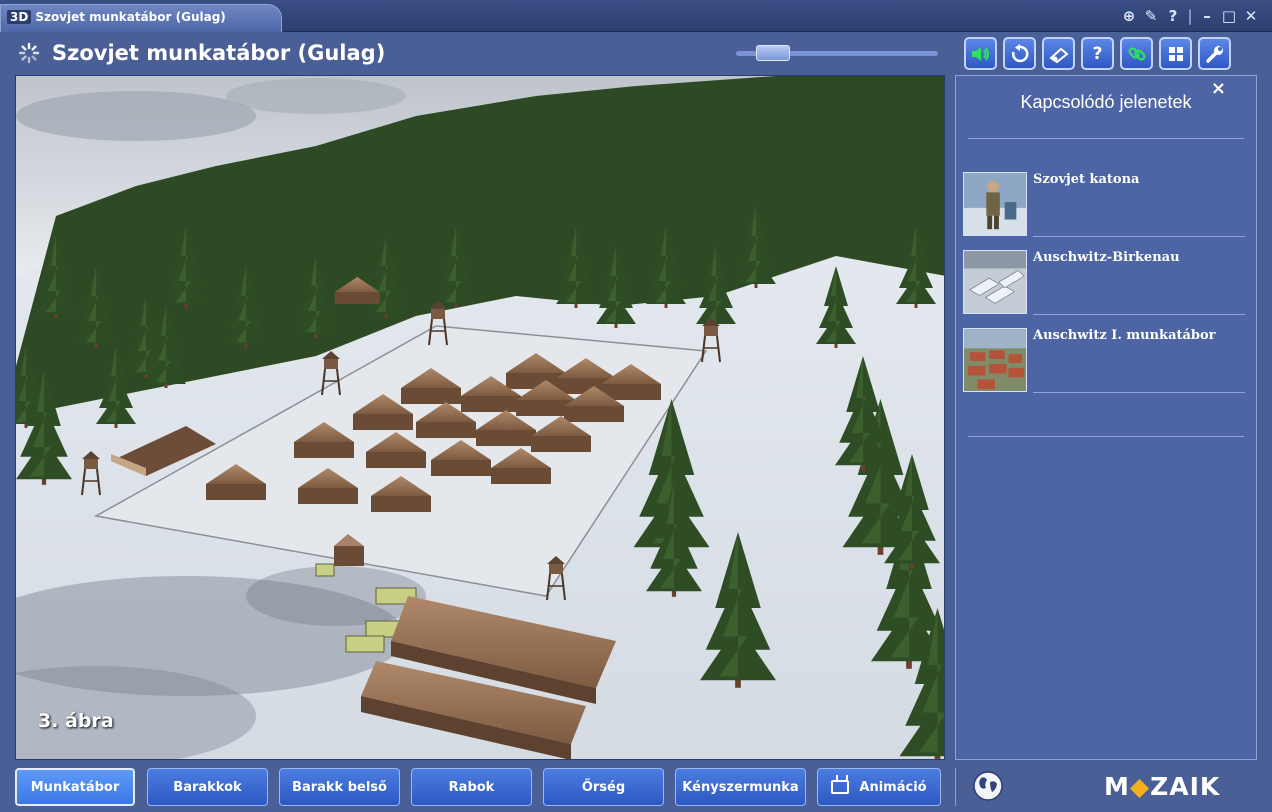 This screenshot has width=1272, height=812. I want to click on nav-barakkok-button: Barakkok, so click(207, 787).